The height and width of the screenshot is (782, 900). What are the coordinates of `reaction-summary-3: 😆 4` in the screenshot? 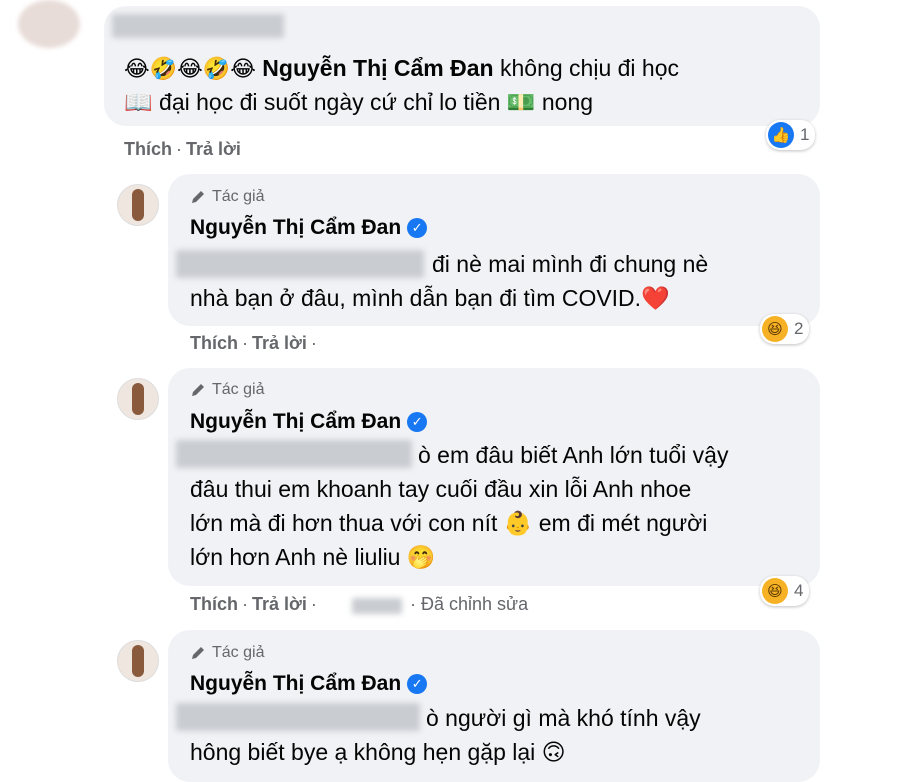 It's located at (785, 591).